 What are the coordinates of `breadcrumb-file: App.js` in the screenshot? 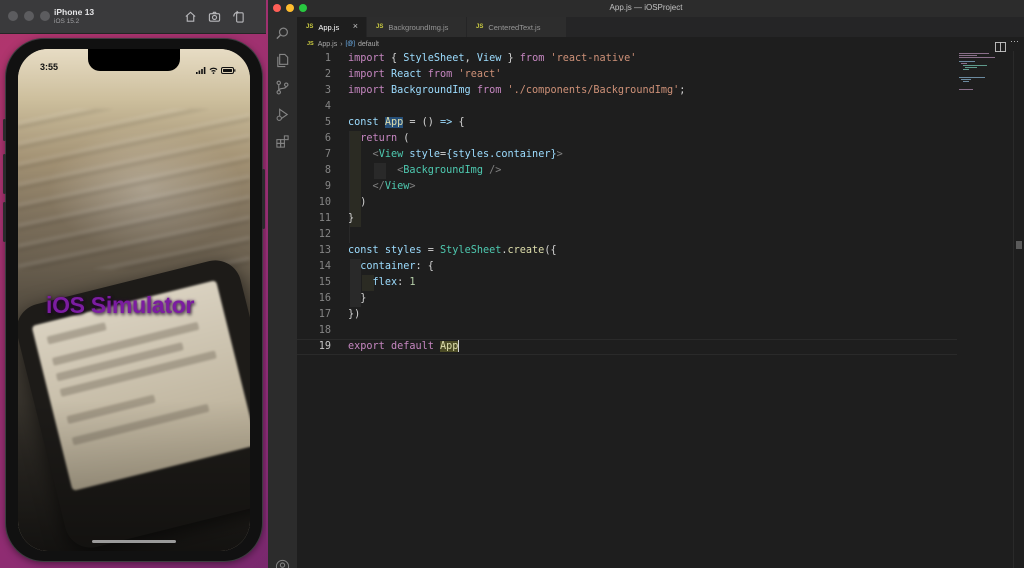 It's located at (327, 44).